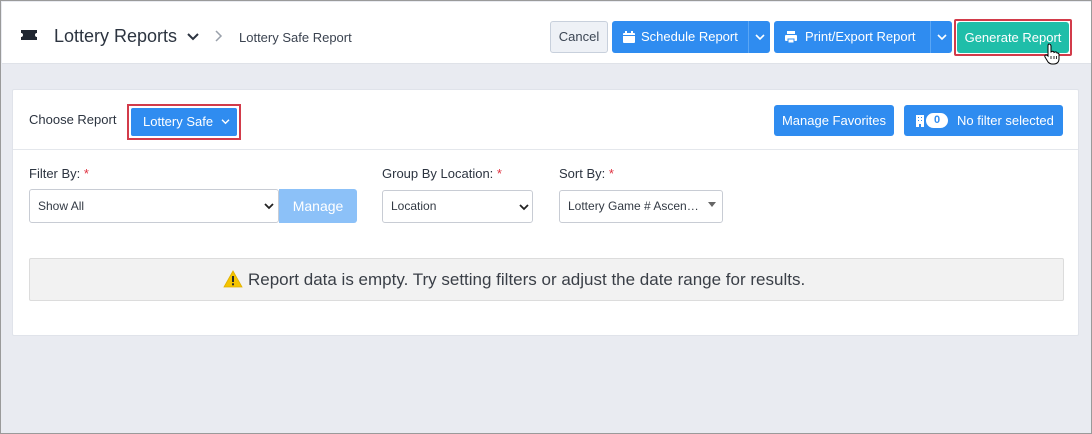 The image size is (1092, 434). Describe the element at coordinates (937, 120) in the screenshot. I see `filter-count-badge: 0` at that location.